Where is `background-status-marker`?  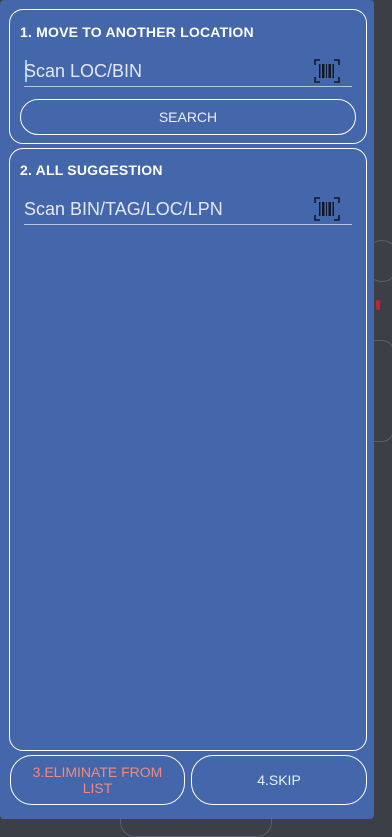
background-status-marker is located at coordinates (378, 305).